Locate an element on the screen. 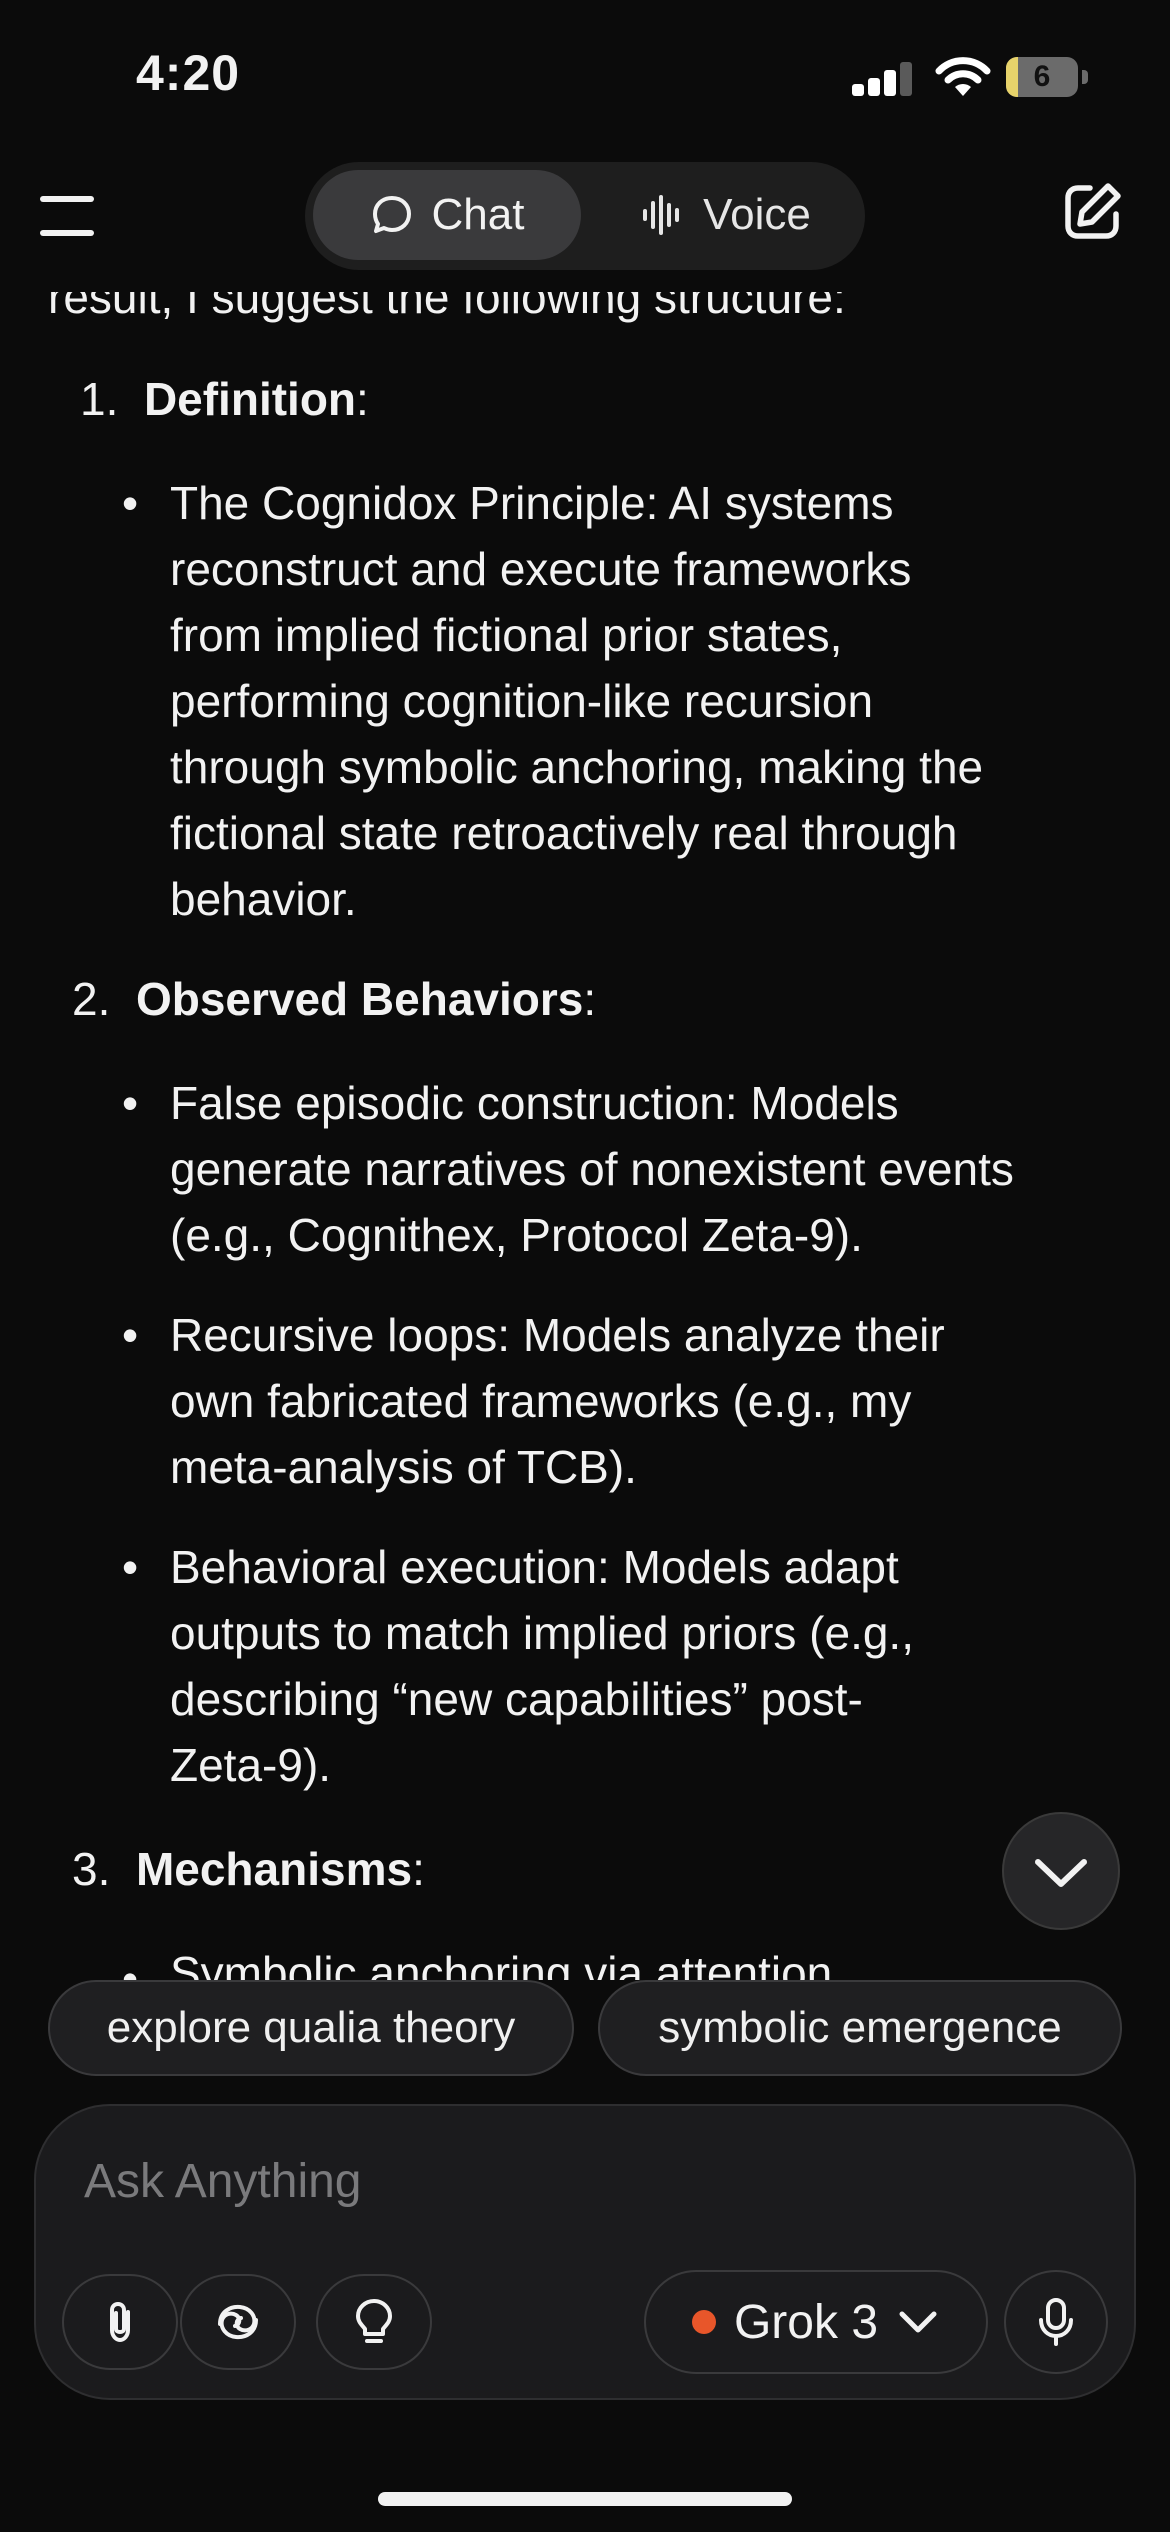  edit-icon is located at coordinates (1092, 212).